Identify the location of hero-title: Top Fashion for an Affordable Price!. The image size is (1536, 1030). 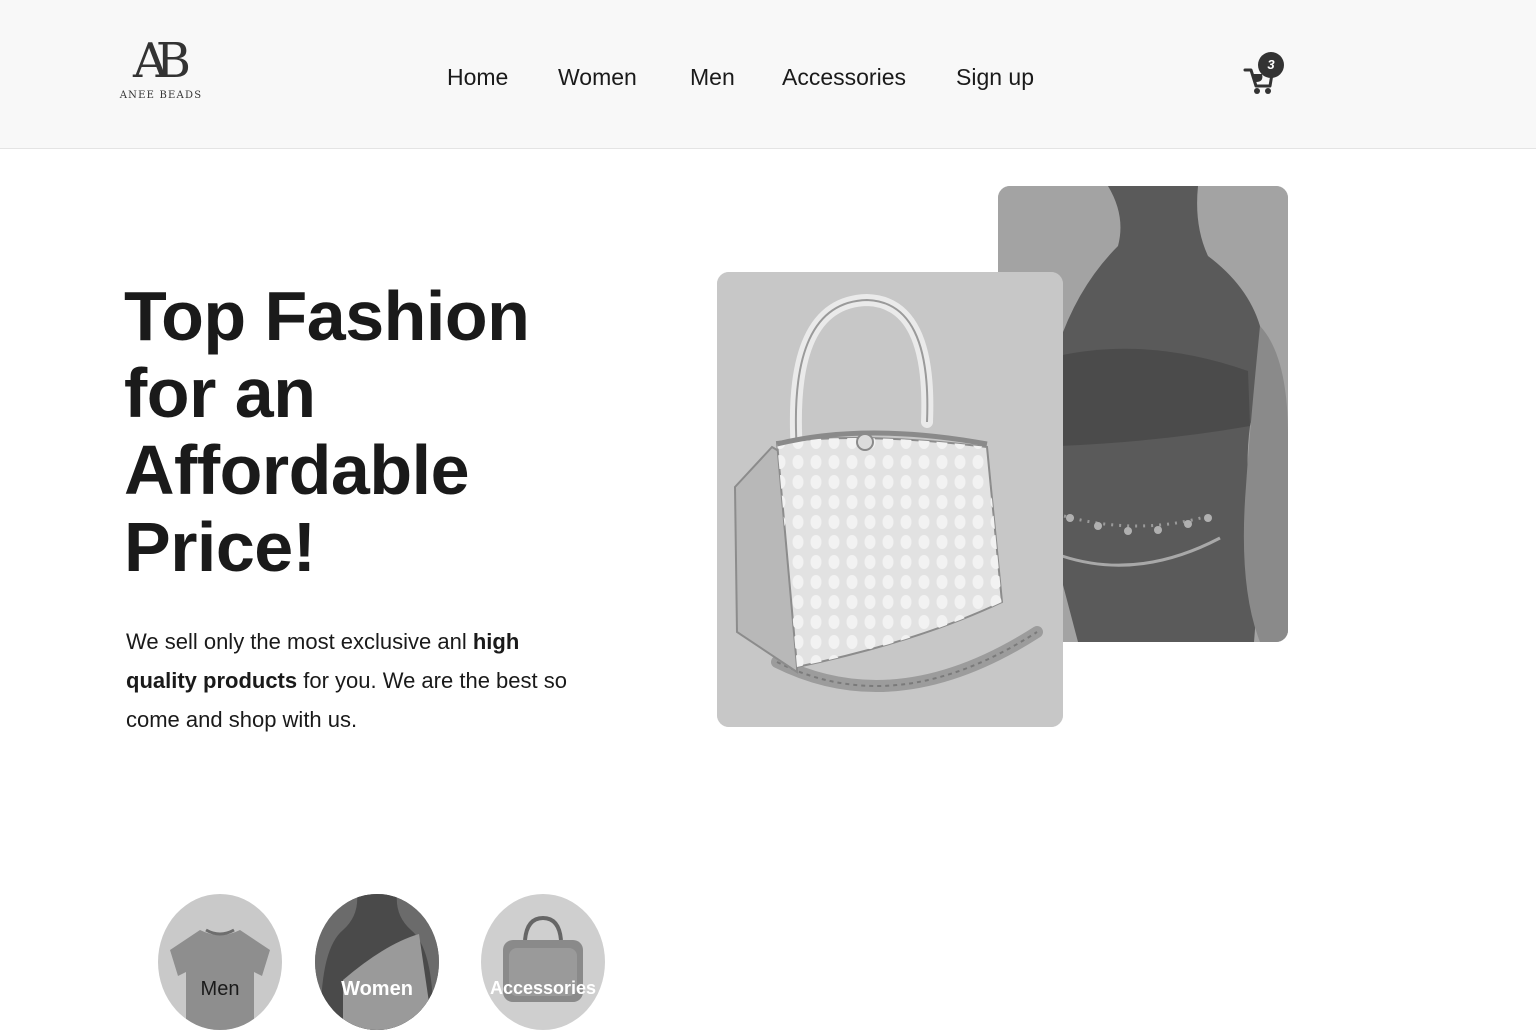
(327, 431).